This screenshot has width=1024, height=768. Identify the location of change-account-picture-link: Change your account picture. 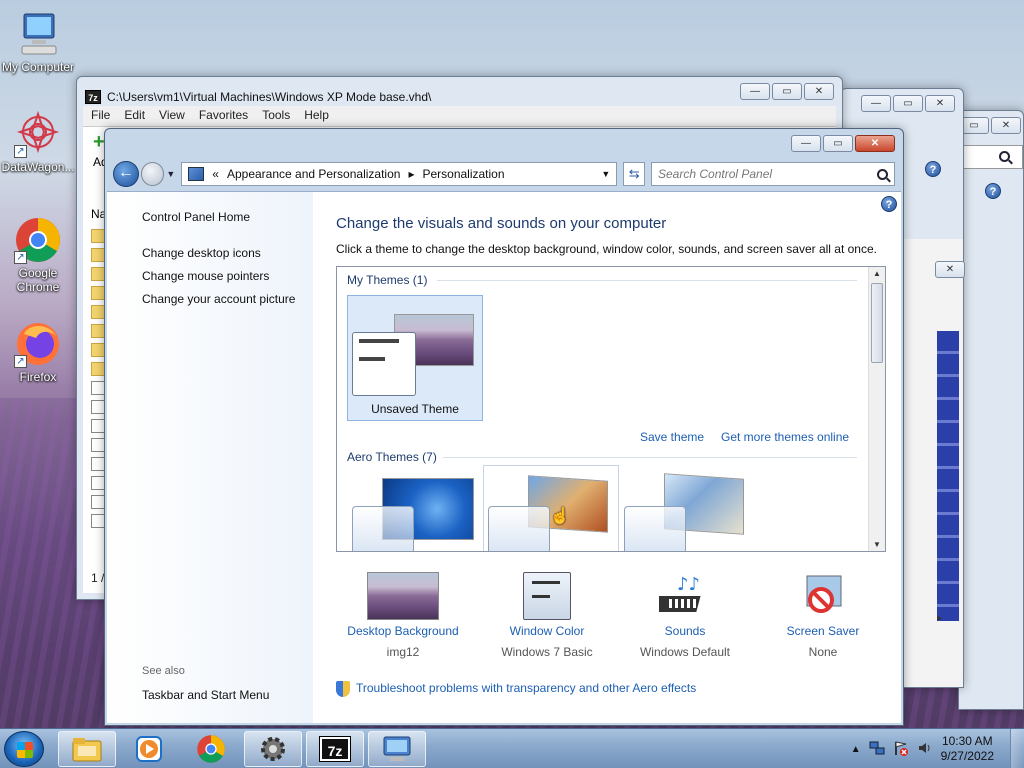
(218, 299).